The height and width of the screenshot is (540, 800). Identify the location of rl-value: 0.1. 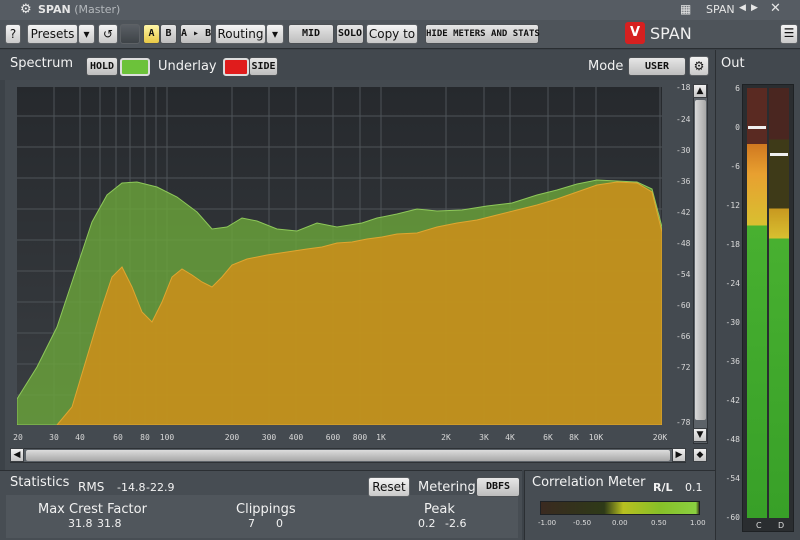
(694, 487).